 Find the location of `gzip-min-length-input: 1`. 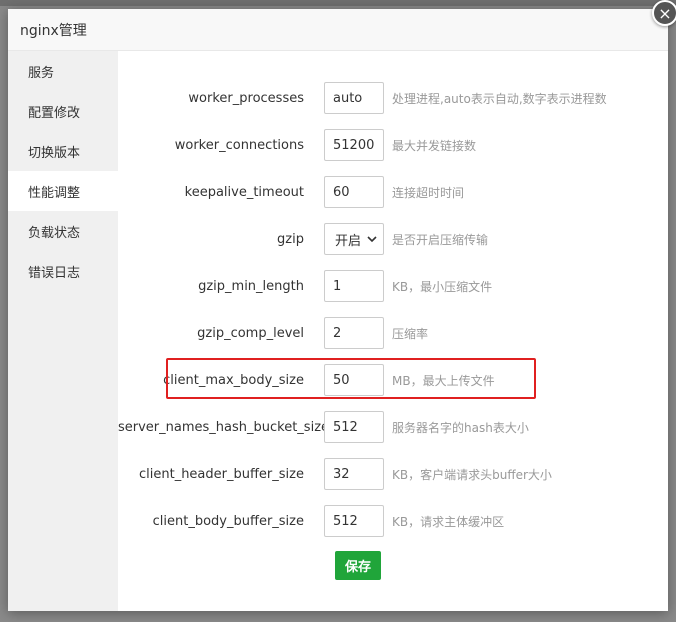

gzip-min-length-input: 1 is located at coordinates (354, 286).